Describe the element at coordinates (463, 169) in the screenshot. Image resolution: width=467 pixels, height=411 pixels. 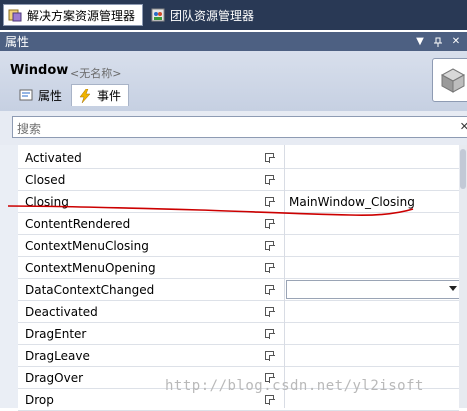
I see `scrollbar-thumb` at that location.